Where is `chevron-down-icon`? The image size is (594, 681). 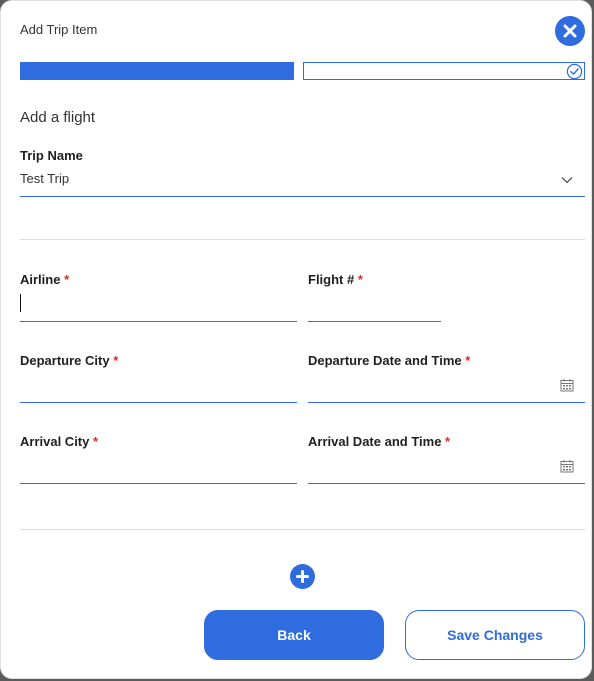
chevron-down-icon is located at coordinates (567, 180).